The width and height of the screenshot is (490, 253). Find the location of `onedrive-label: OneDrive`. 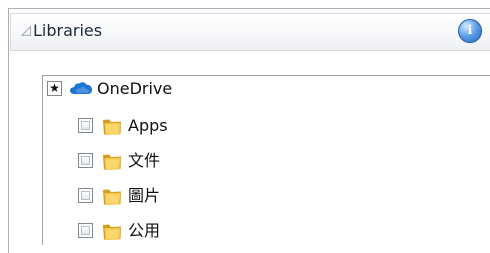

onedrive-label: OneDrive is located at coordinates (135, 88).